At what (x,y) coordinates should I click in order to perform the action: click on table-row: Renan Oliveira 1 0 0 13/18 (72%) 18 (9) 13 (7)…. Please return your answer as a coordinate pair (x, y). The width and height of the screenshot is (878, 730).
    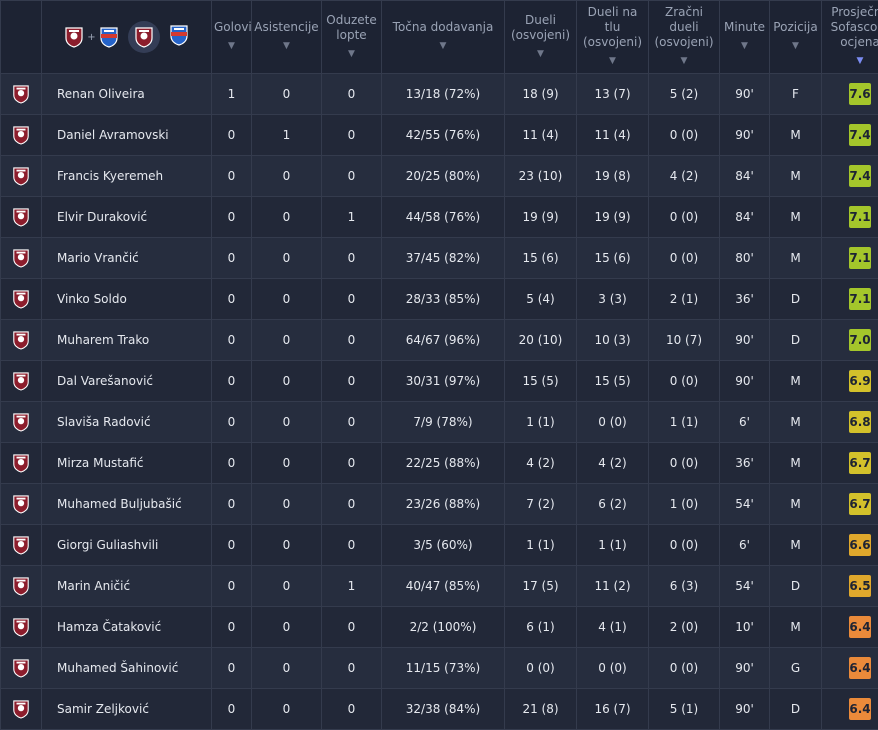
    Looking at the image, I should click on (439, 94).